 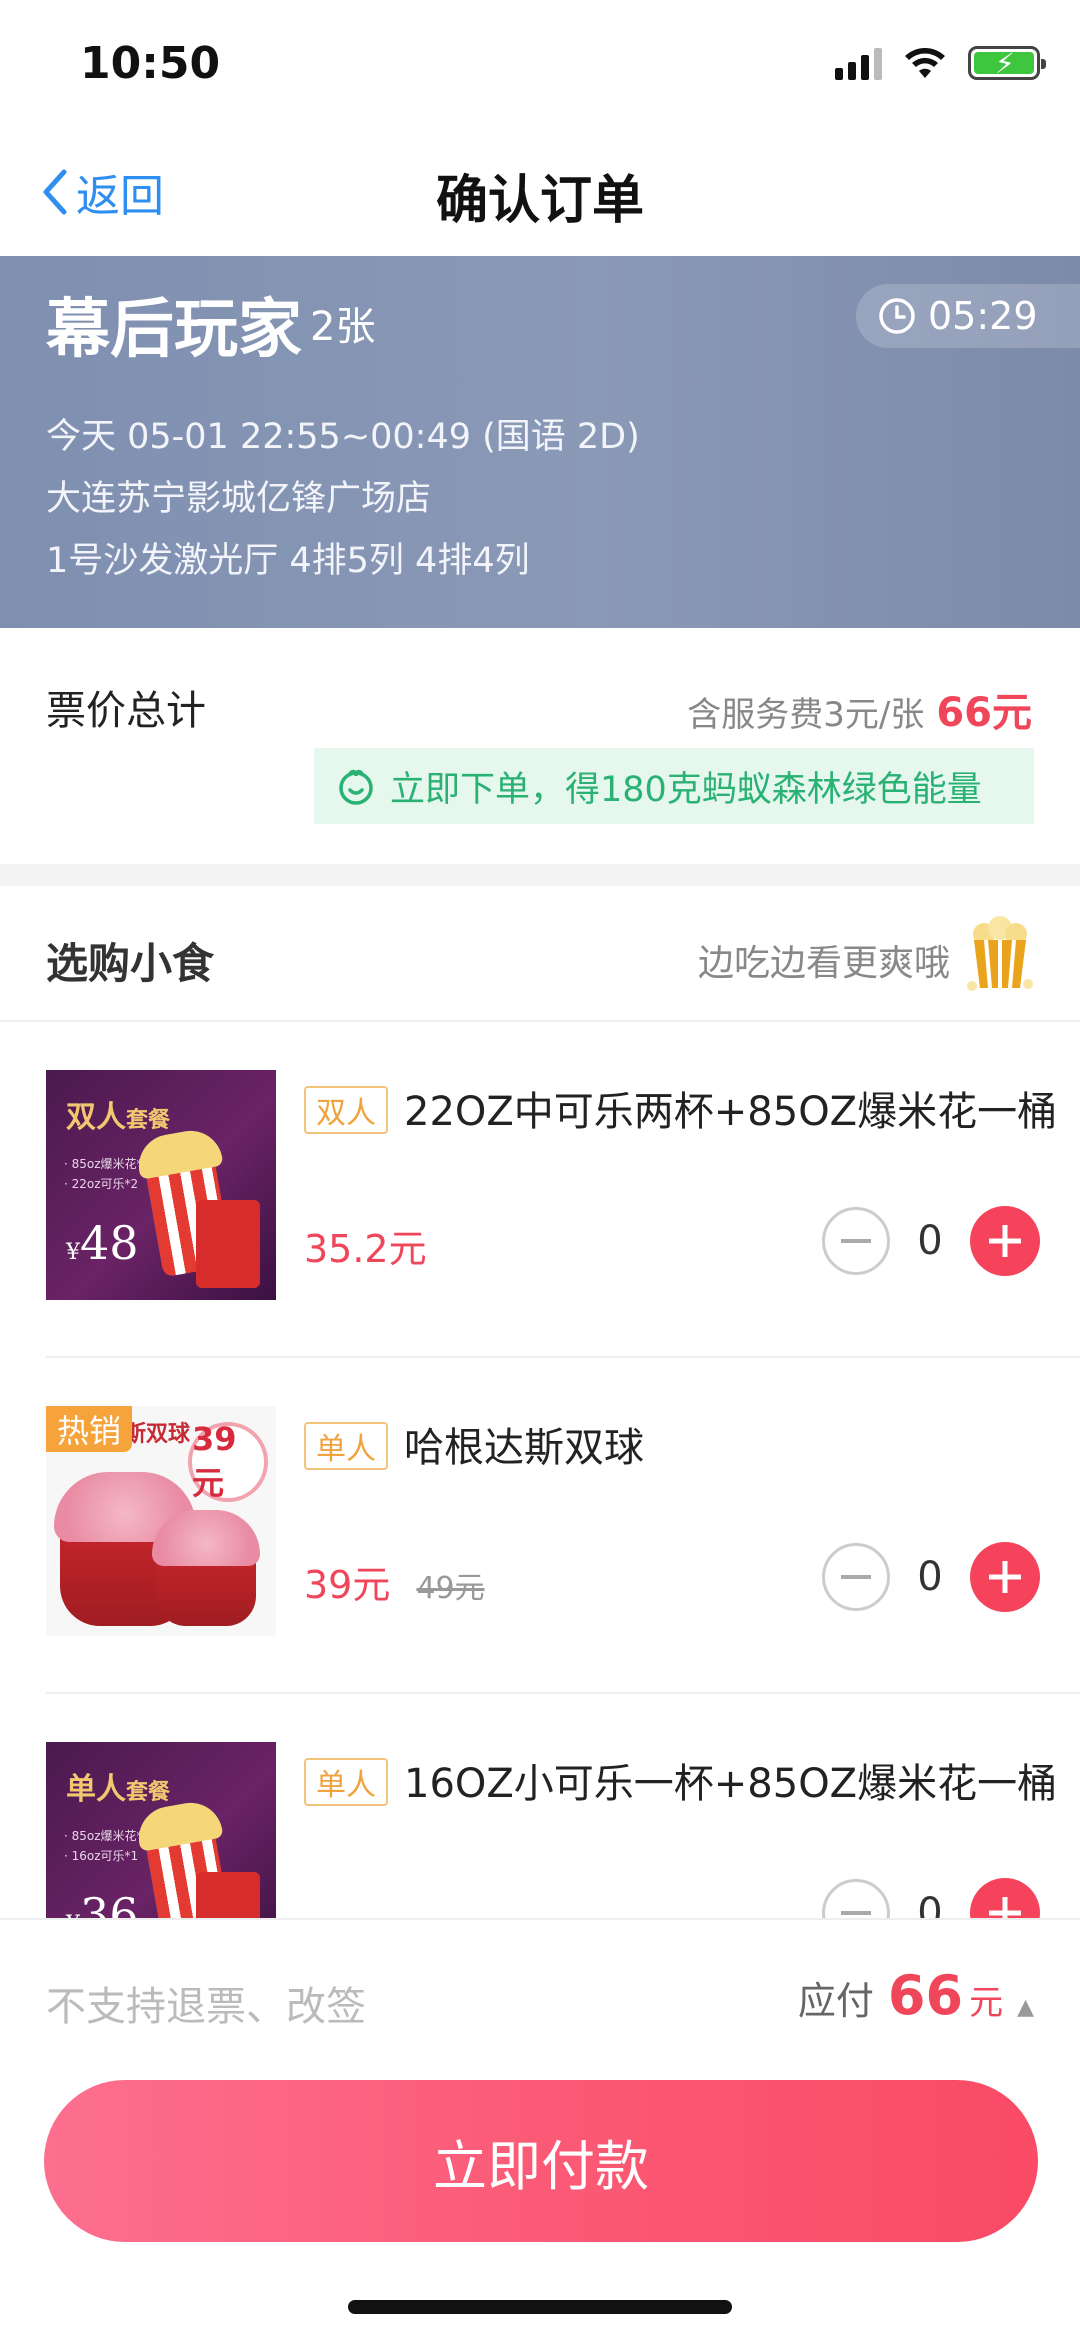 I want to click on snack-name: 16OZ小可乐一杯+85OZ爆米花一桶, so click(x=731, y=1784).